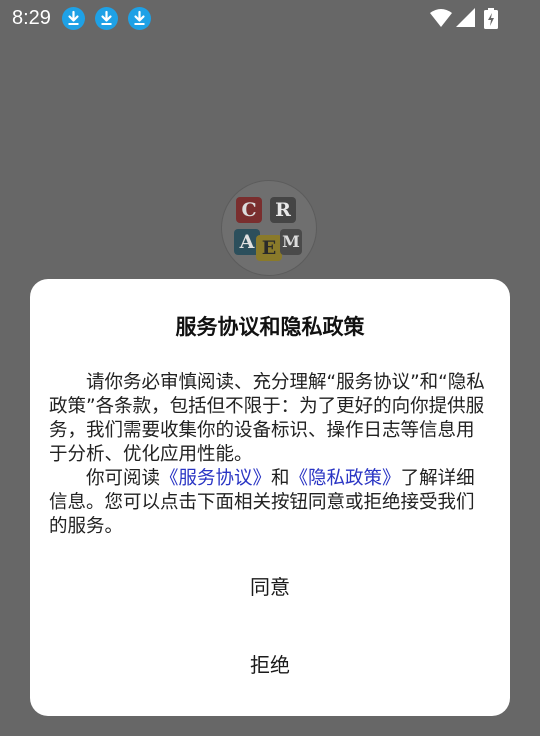 Image resolution: width=540 pixels, height=736 pixels. I want to click on paragraph-text: 和, so click(280, 478).